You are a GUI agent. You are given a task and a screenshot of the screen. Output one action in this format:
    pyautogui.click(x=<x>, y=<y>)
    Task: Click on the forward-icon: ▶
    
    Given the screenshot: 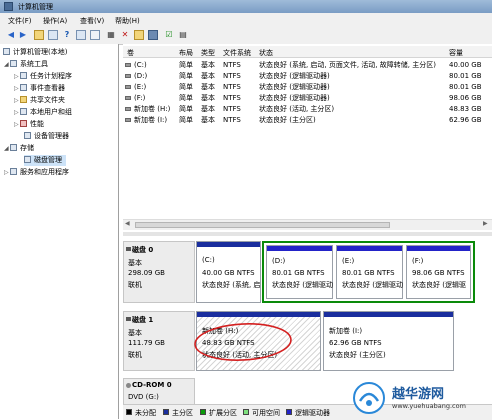 What is the action you would take?
    pyautogui.click(x=23, y=35)
    